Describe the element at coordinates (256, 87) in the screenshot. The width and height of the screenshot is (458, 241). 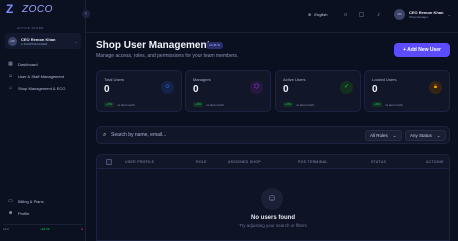
I see `shield-icon: ⬡` at that location.